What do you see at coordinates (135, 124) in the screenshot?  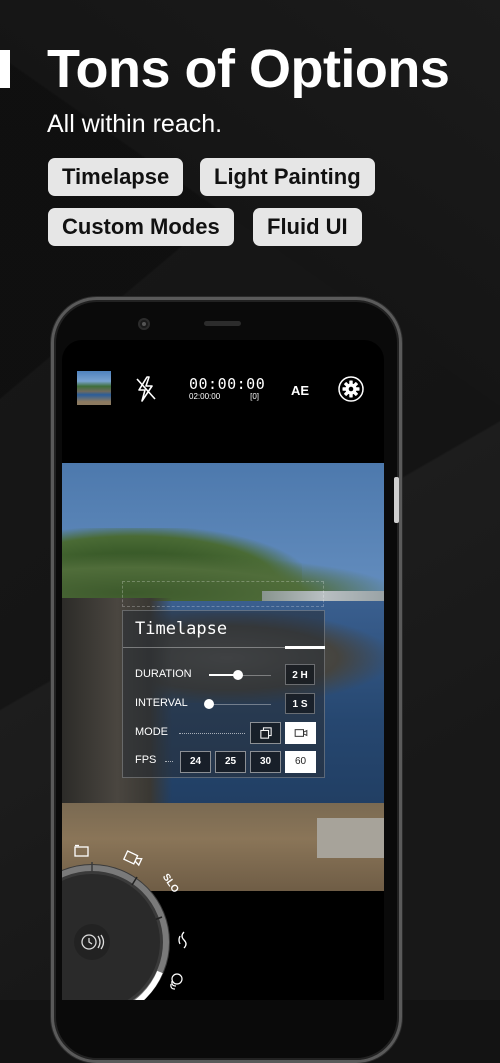 I see `subhead: All within reach.` at bounding box center [135, 124].